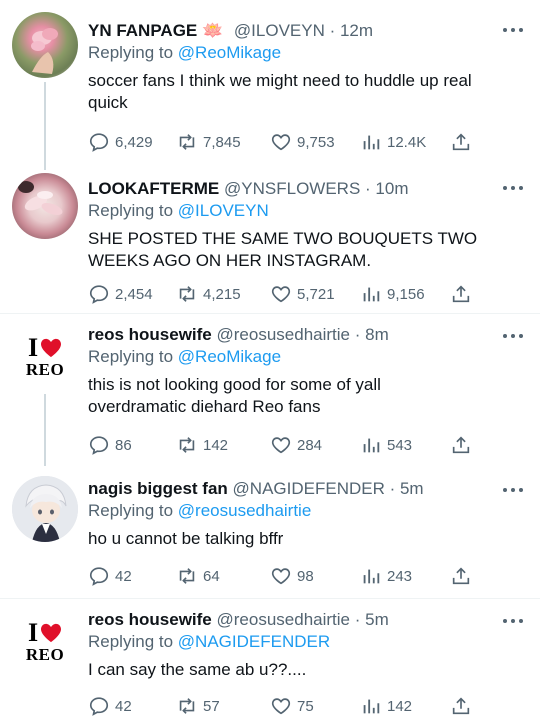 This screenshot has height=726, width=540. I want to click on retweet-button: 64, so click(198, 576).